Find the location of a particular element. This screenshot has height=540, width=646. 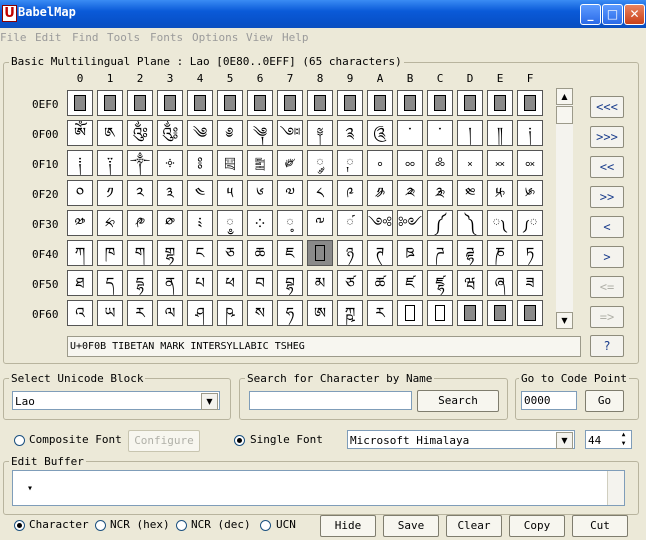

character-cell: ༬ is located at coordinates (440, 193).